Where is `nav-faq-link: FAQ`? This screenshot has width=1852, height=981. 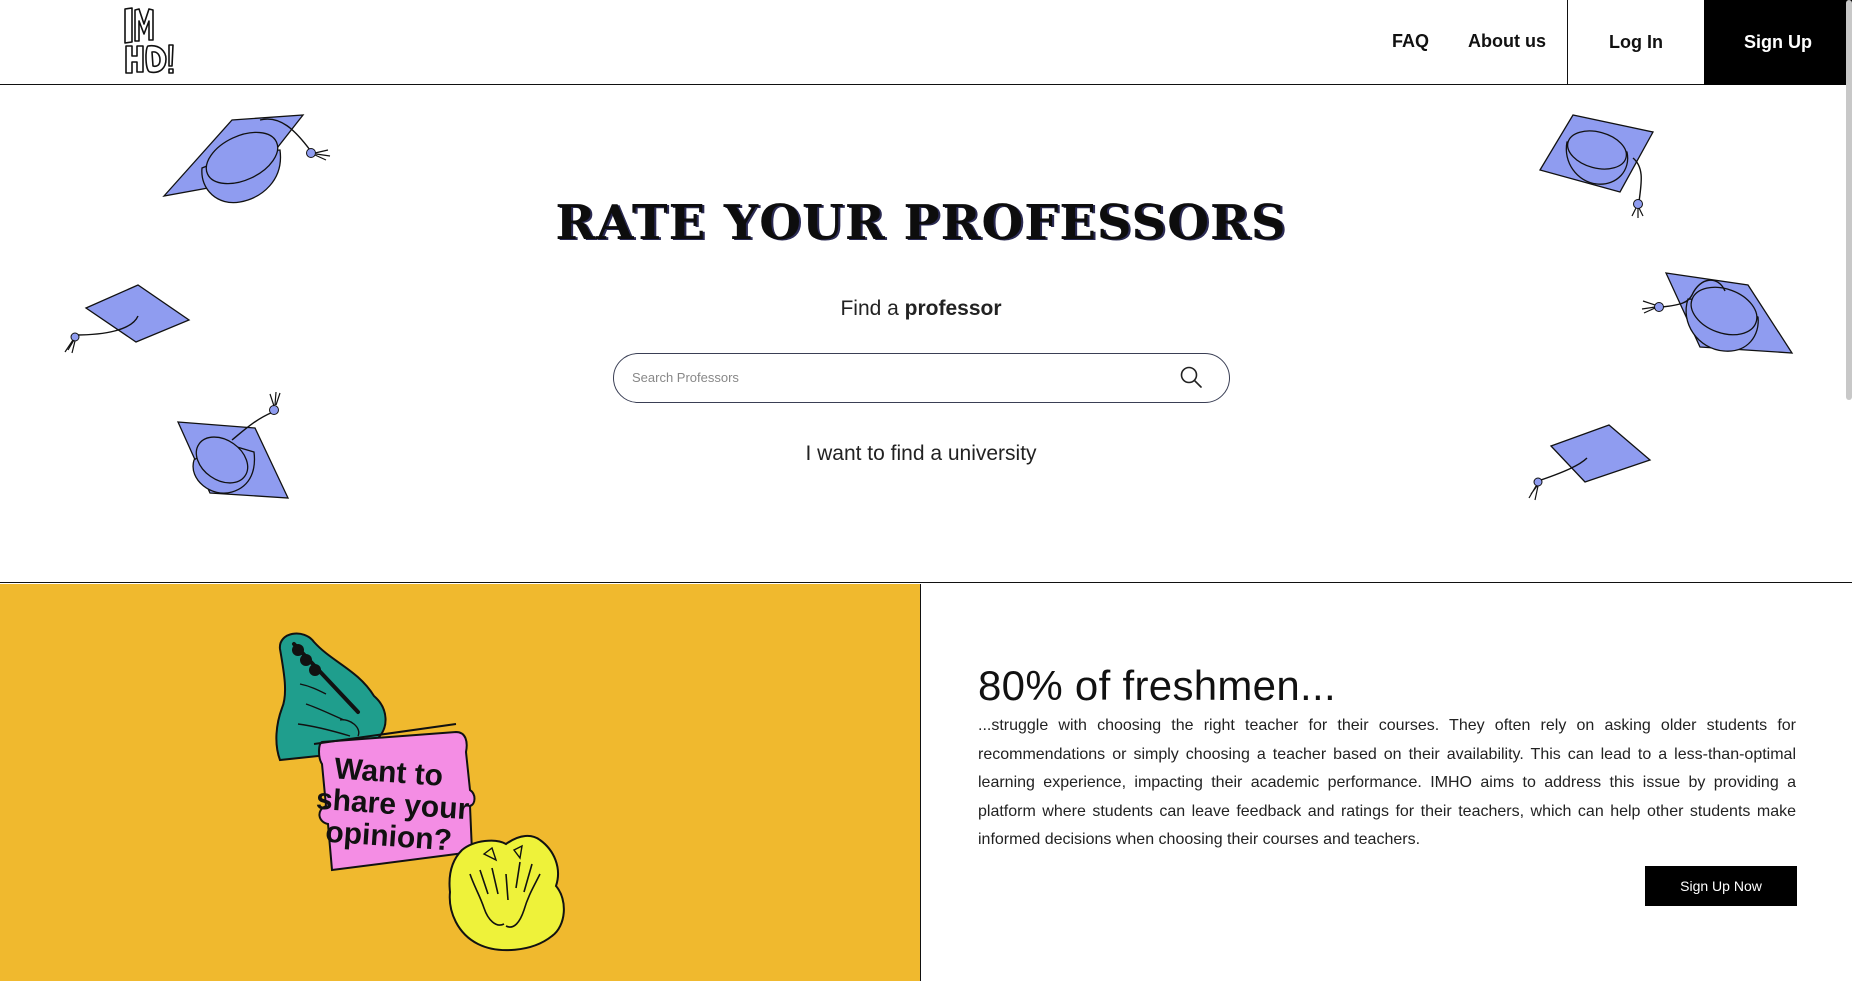
nav-faq-link: FAQ is located at coordinates (1410, 41).